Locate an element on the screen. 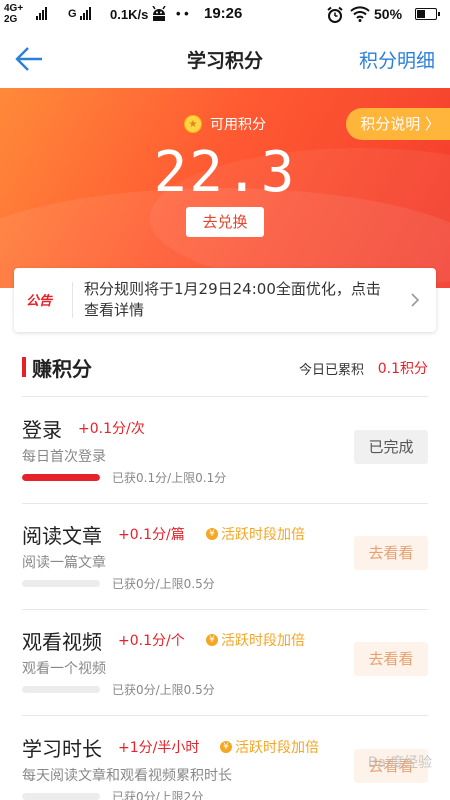 Image resolution: width=450 pixels, height=800 pixels. today-earned-value: 0.1积分 is located at coordinates (402, 369).